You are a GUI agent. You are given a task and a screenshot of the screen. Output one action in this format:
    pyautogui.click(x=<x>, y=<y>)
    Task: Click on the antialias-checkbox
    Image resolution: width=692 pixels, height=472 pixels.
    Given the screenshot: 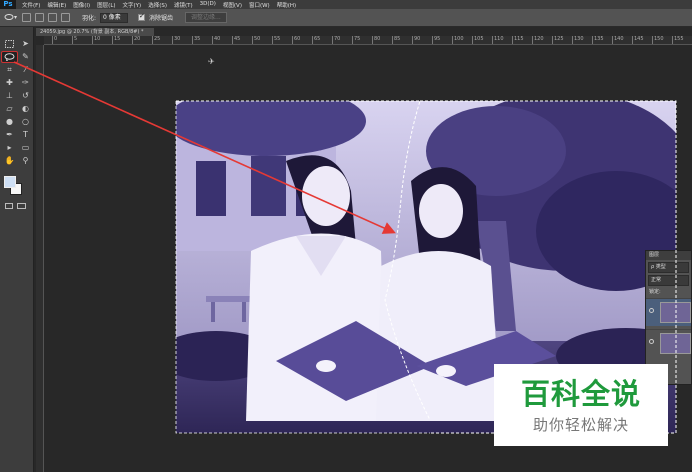 What is the action you would take?
    pyautogui.click(x=142, y=16)
    